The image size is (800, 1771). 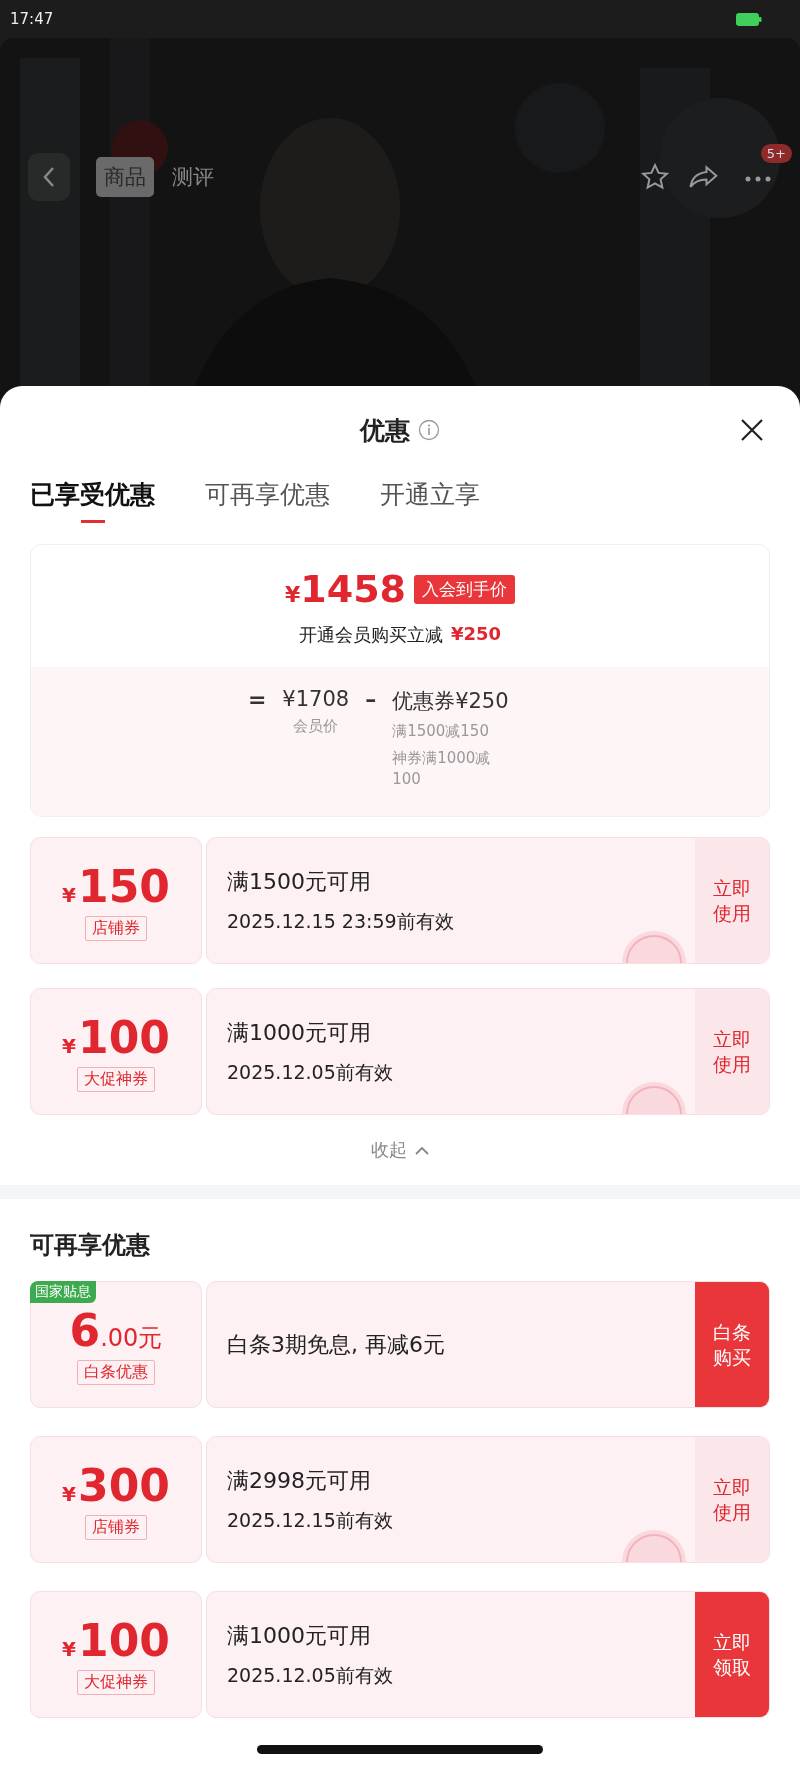 I want to click on coupon-expiry: 2025.12.15前有效, so click(x=310, y=1520).